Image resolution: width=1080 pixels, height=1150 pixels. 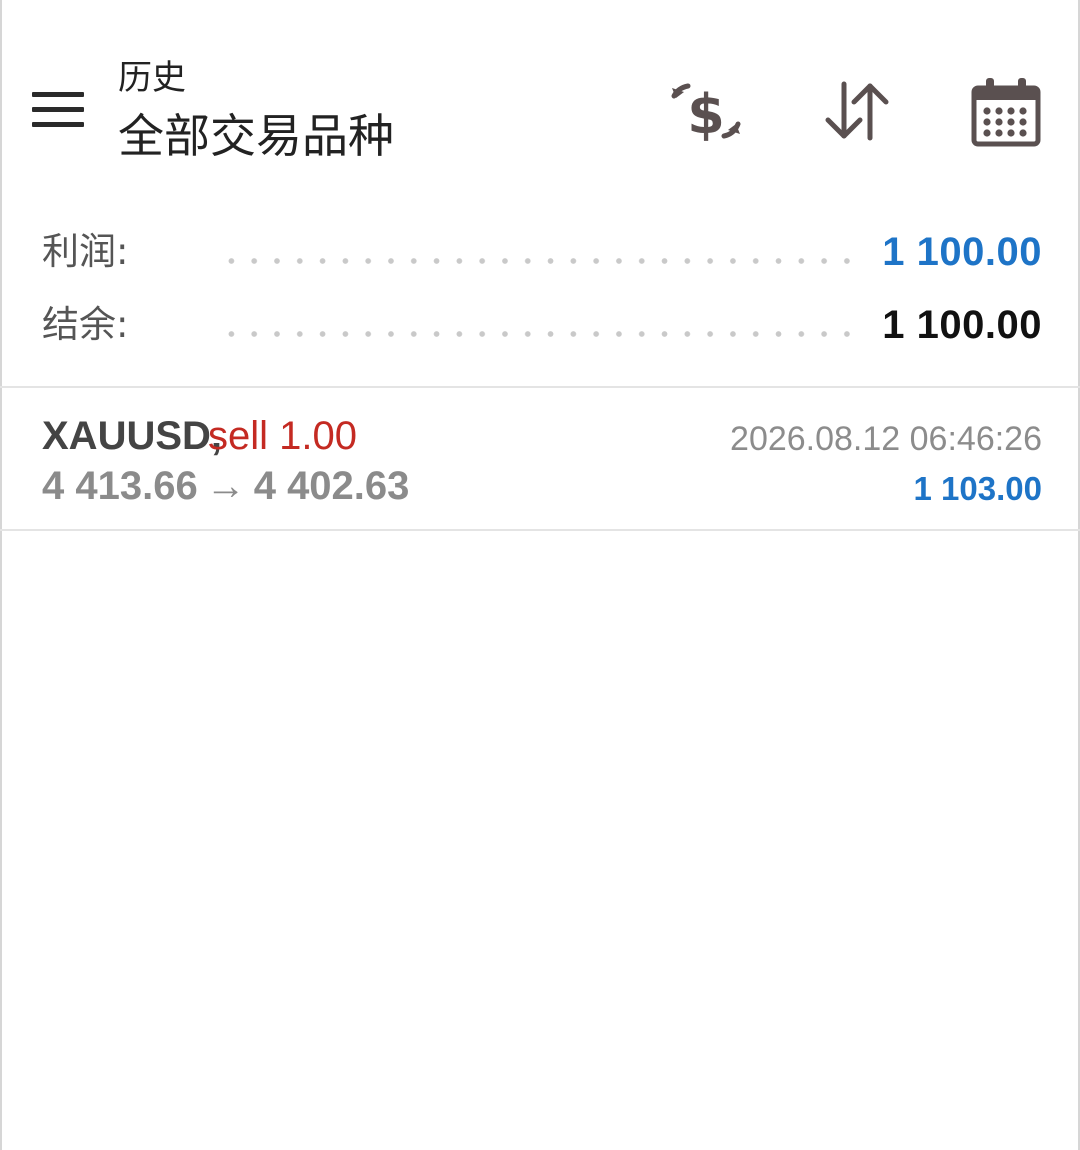 I want to click on arrow-right-icon: →, so click(x=225, y=486).